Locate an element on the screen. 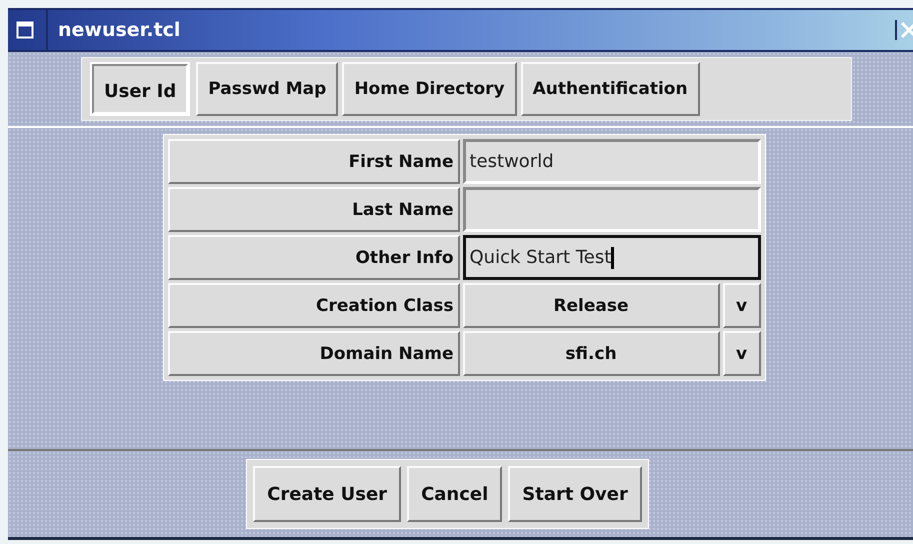  action-button: Start Over is located at coordinates (575, 494).